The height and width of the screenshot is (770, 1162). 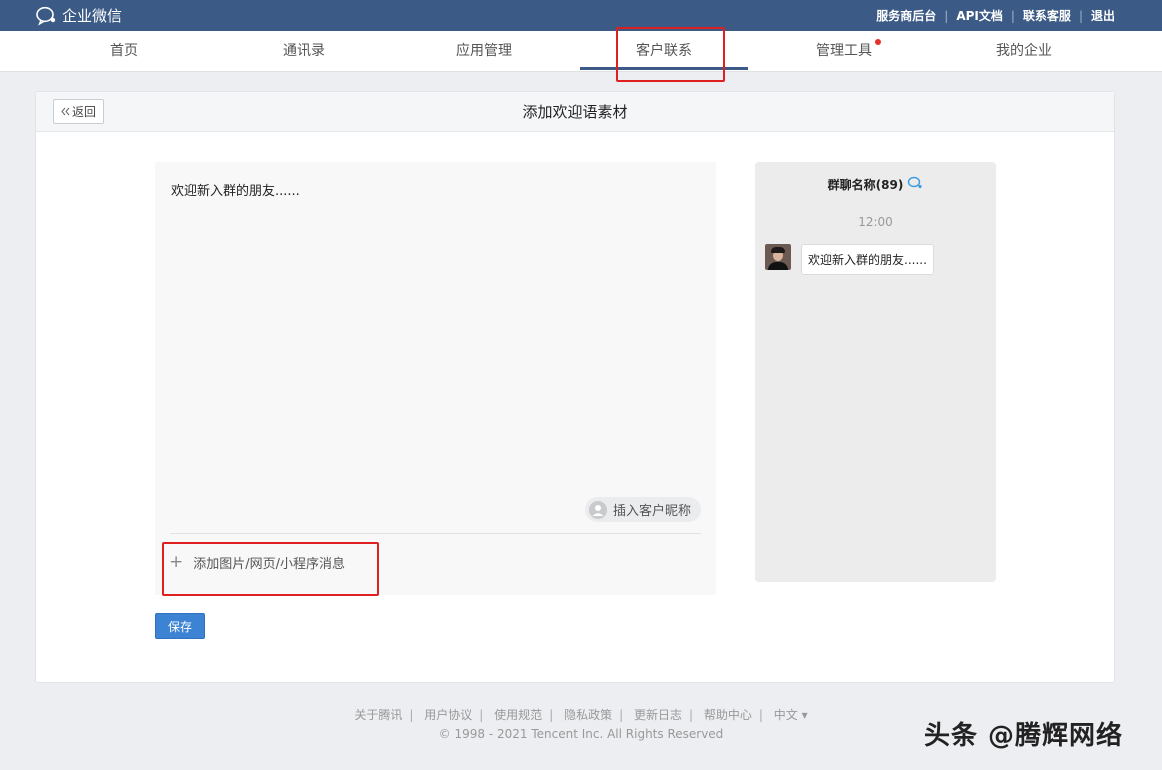 What do you see at coordinates (1047, 15) in the screenshot?
I see `contact-support-link: 联系客服` at bounding box center [1047, 15].